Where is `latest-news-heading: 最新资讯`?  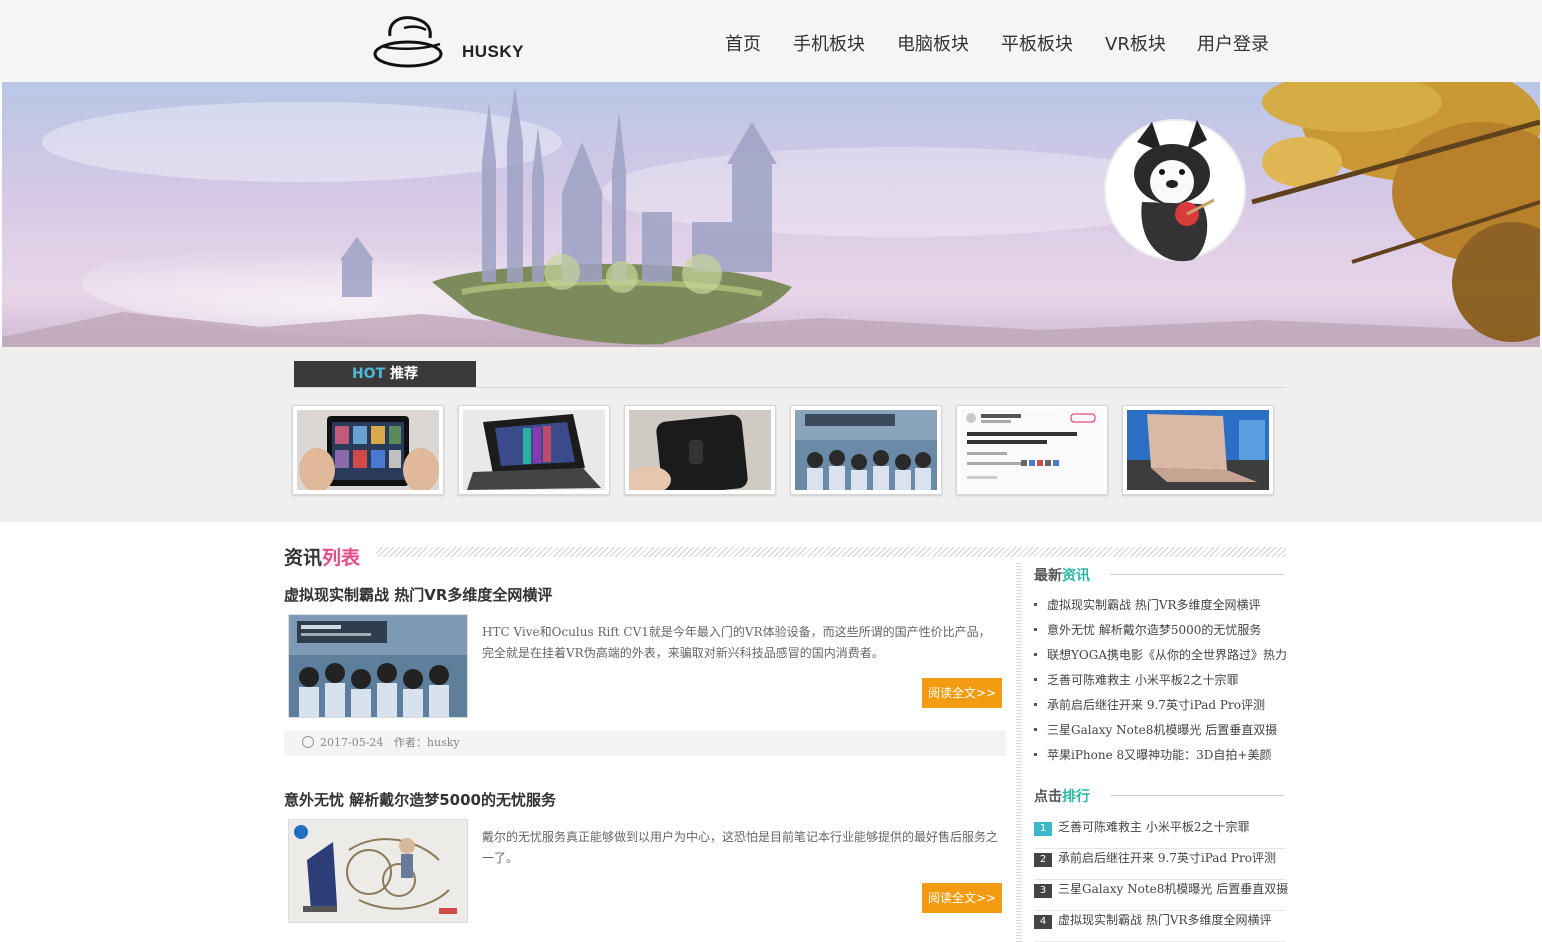
latest-news-heading: 最新资讯 is located at coordinates (1062, 575).